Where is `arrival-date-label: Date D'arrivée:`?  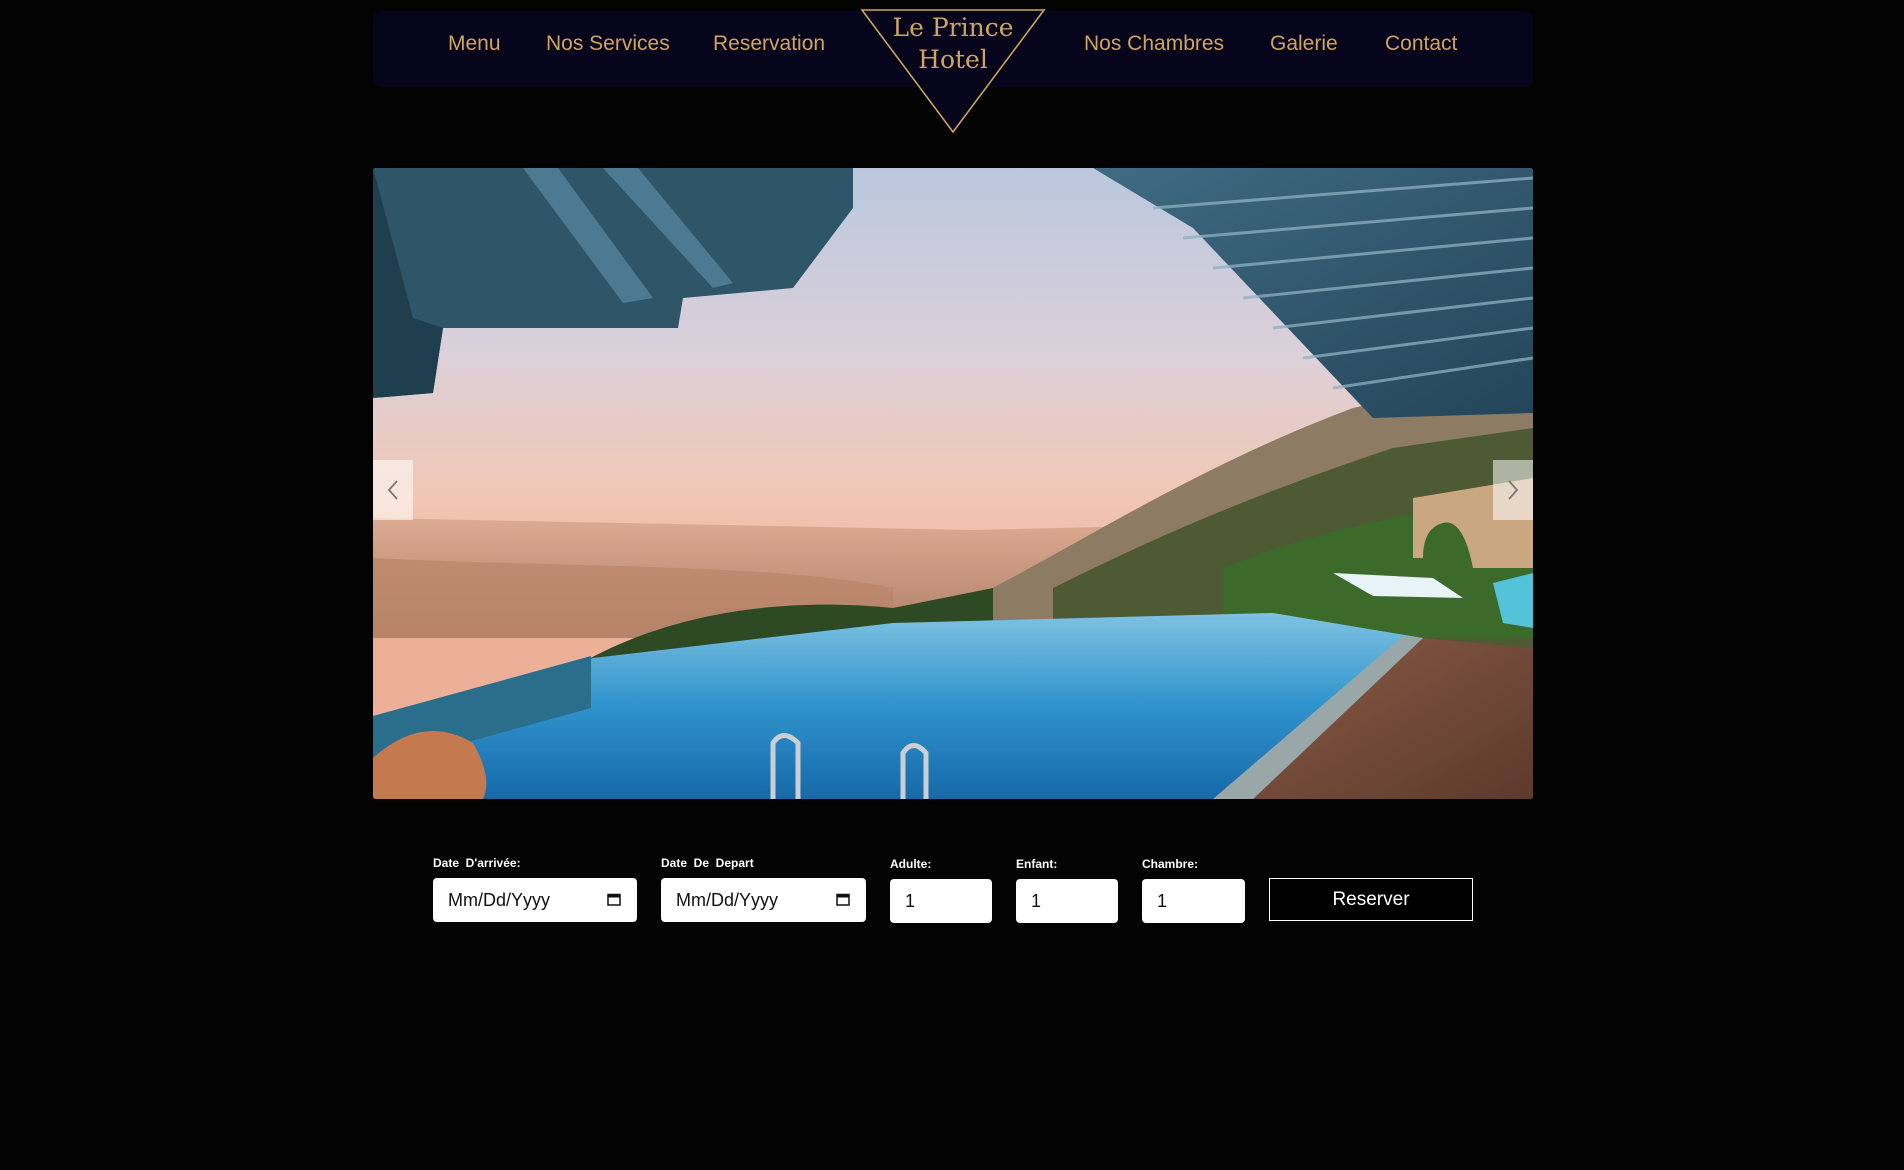 arrival-date-label: Date D'arrivée: is located at coordinates (477, 863).